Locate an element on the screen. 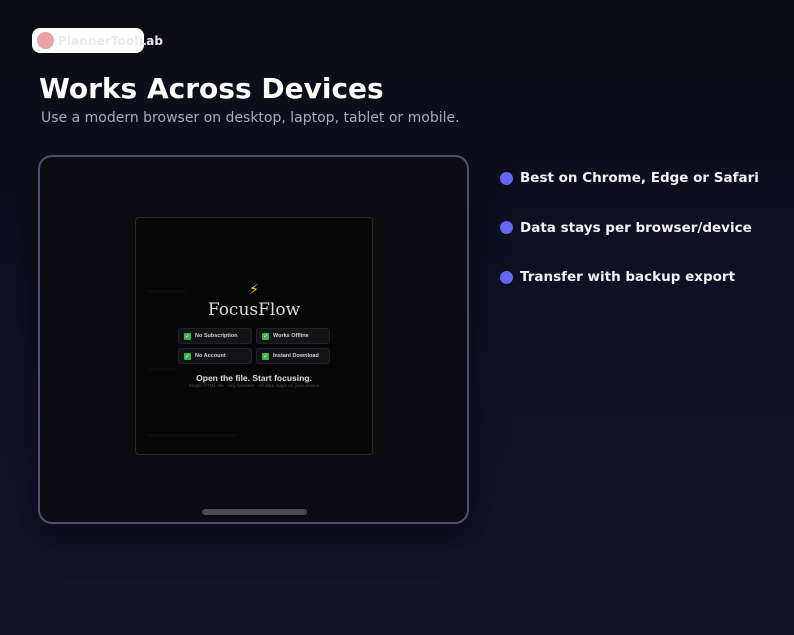  benefit-item: Transfer with backup export is located at coordinates (629, 277).